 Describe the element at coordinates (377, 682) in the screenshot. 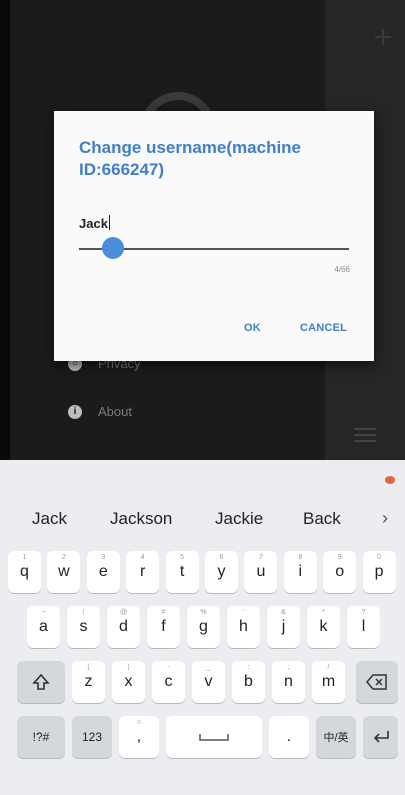

I see `backspace-key` at that location.